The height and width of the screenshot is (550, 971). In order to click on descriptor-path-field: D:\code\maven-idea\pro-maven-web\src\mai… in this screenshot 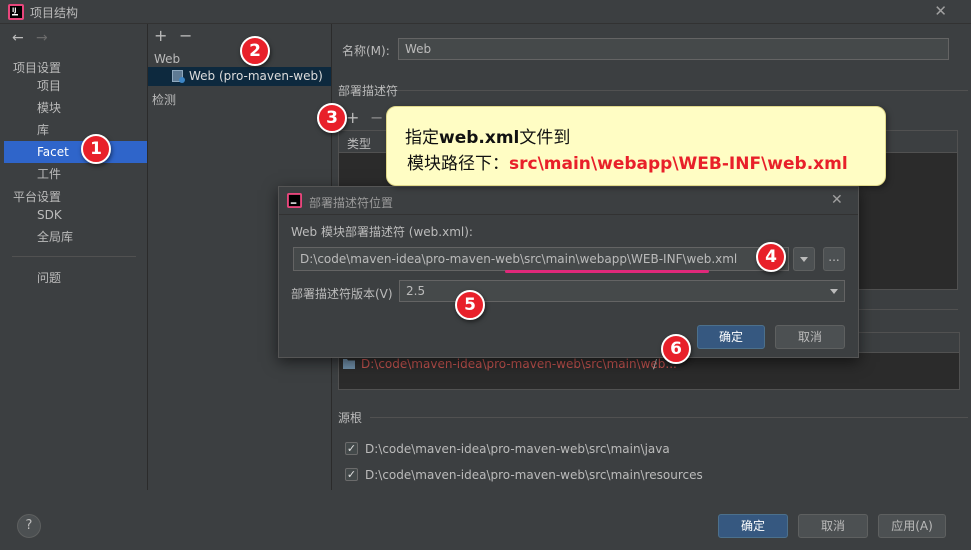, I will do `click(541, 259)`.